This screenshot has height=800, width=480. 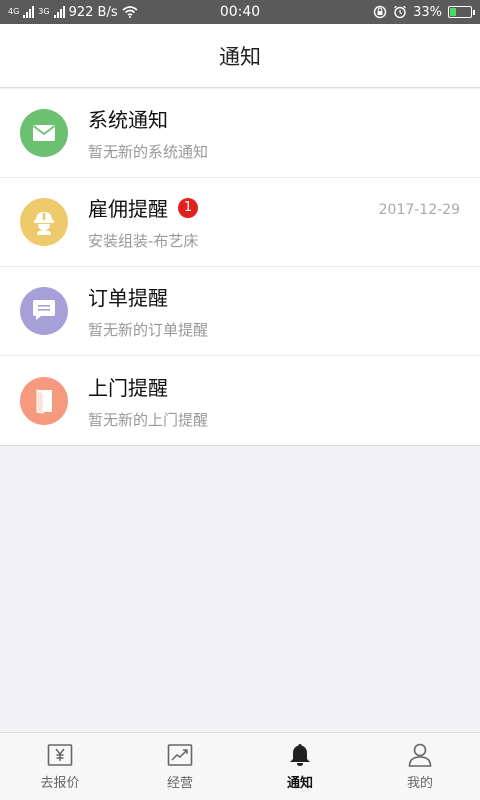 What do you see at coordinates (419, 210) in the screenshot?
I see `notification-date: 2017-12-29` at bounding box center [419, 210].